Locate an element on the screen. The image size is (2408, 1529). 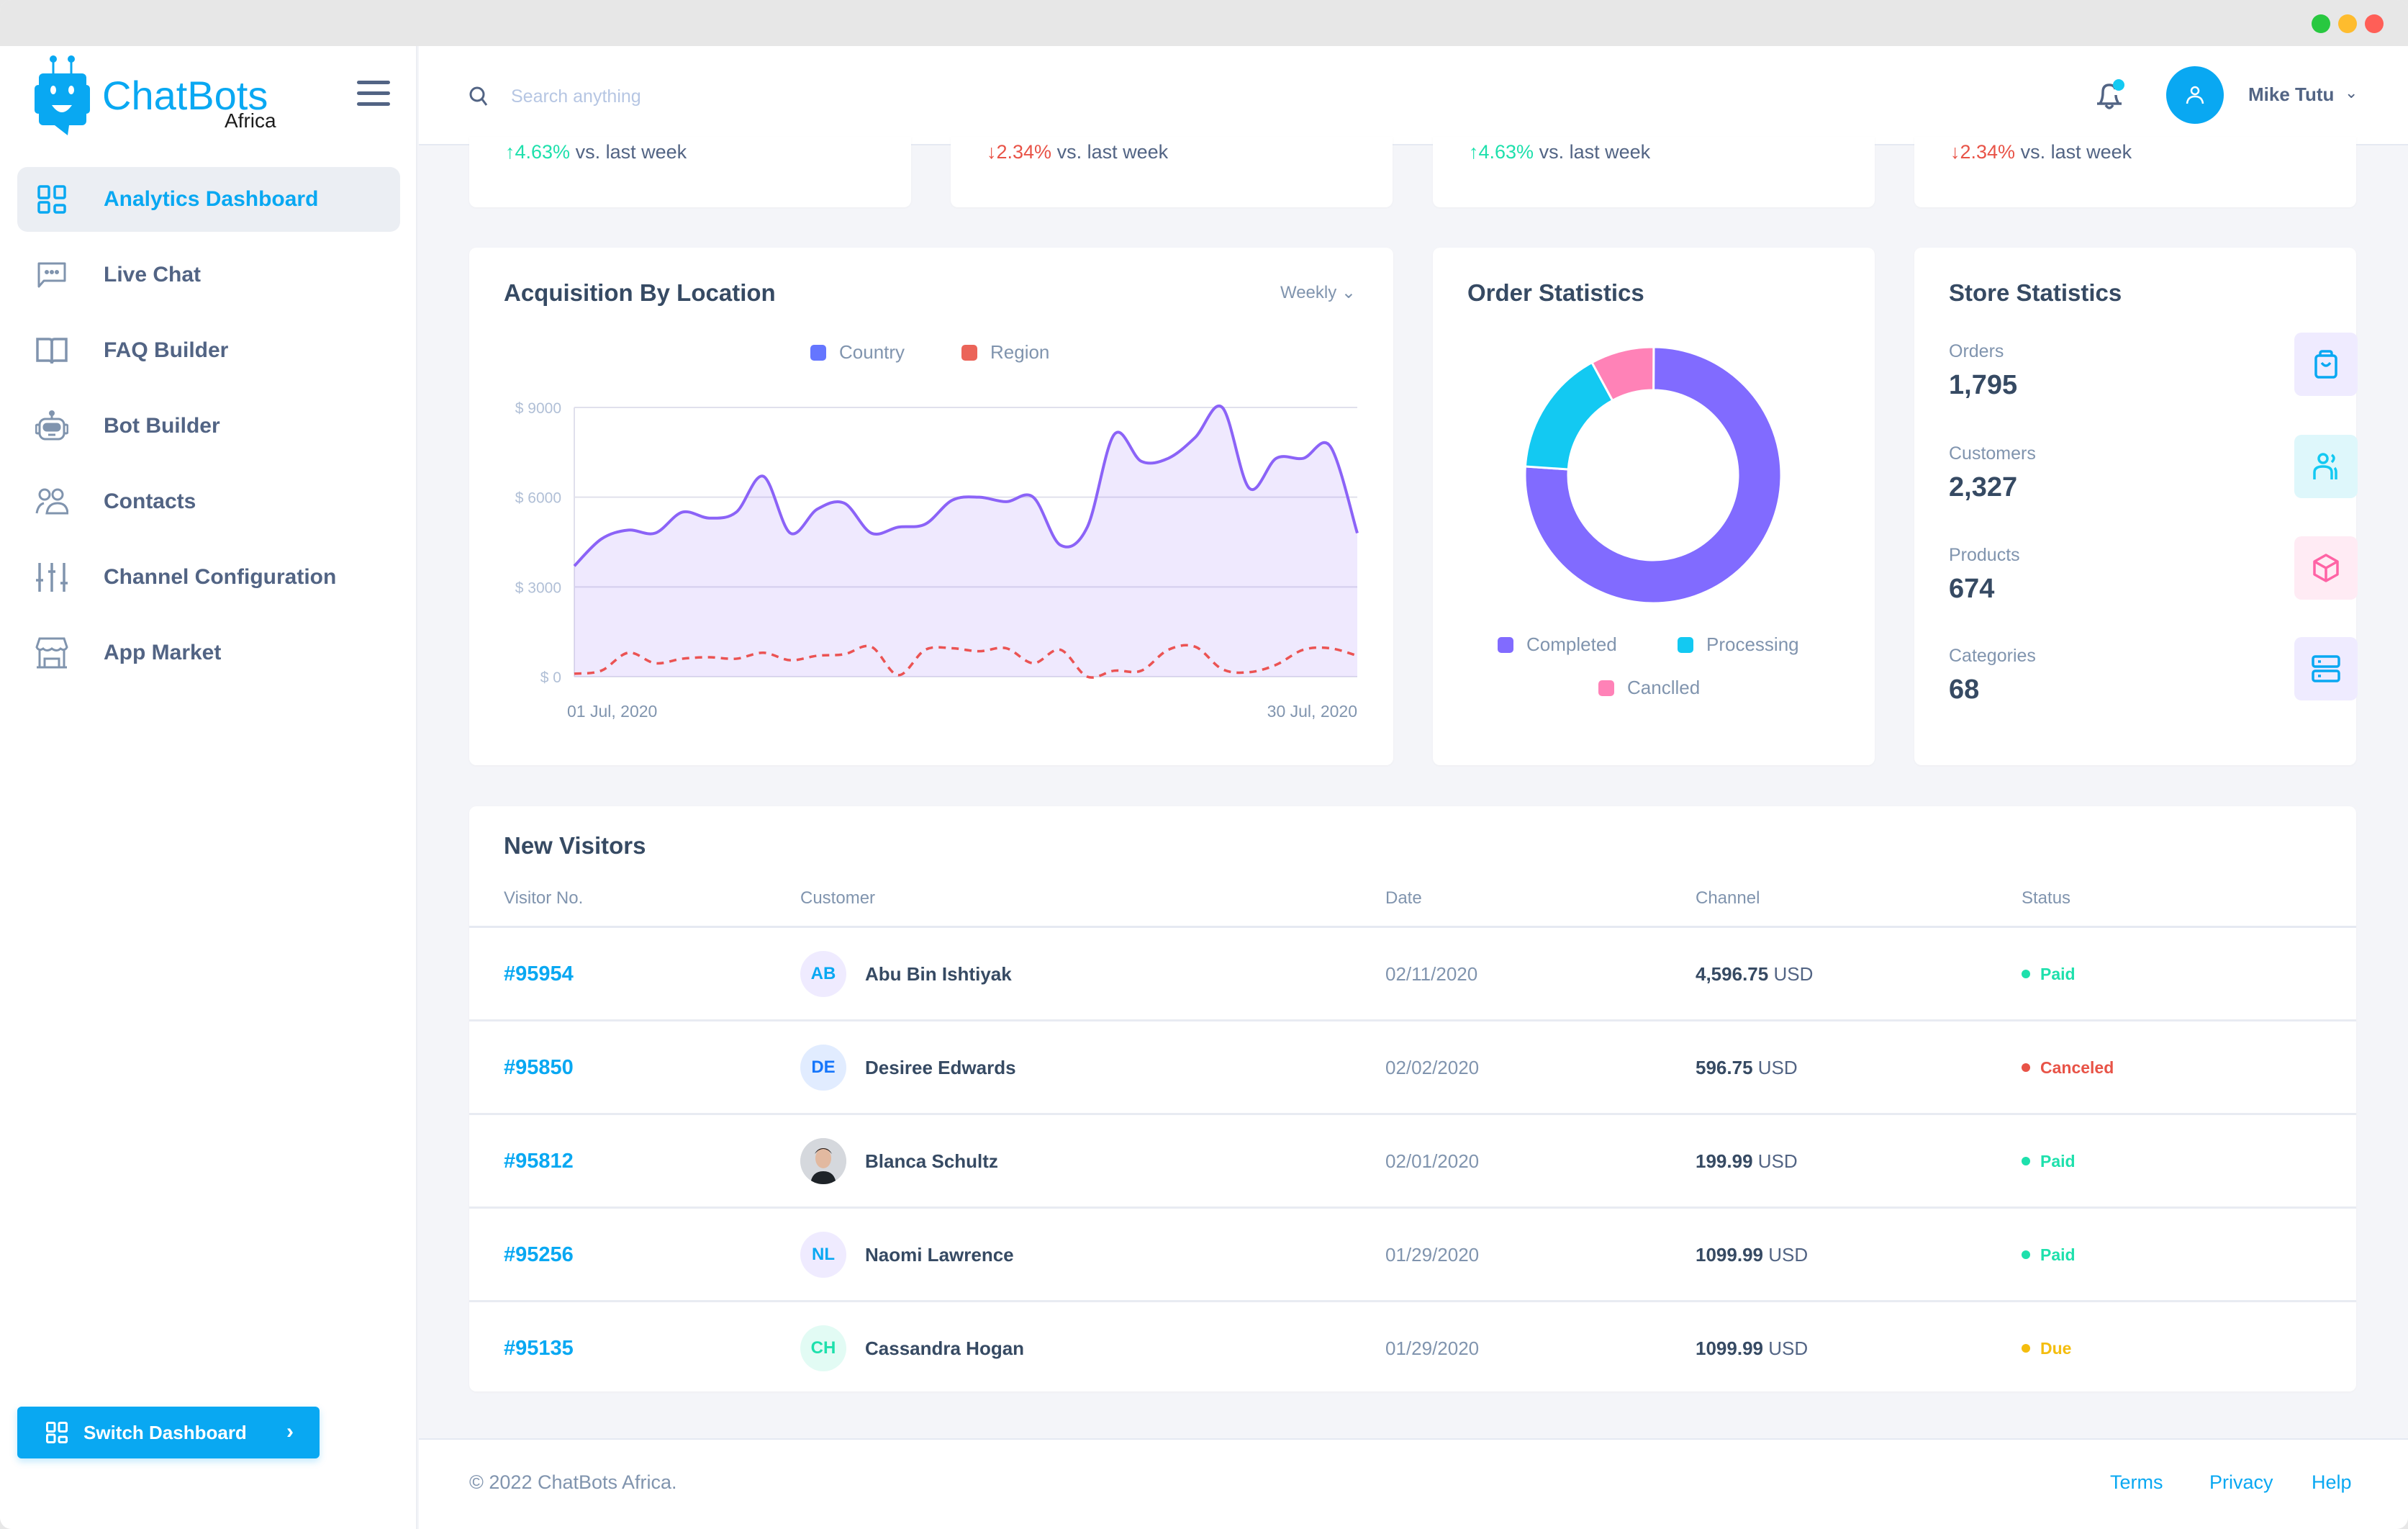
sliders-icon is located at coordinates (52, 577).